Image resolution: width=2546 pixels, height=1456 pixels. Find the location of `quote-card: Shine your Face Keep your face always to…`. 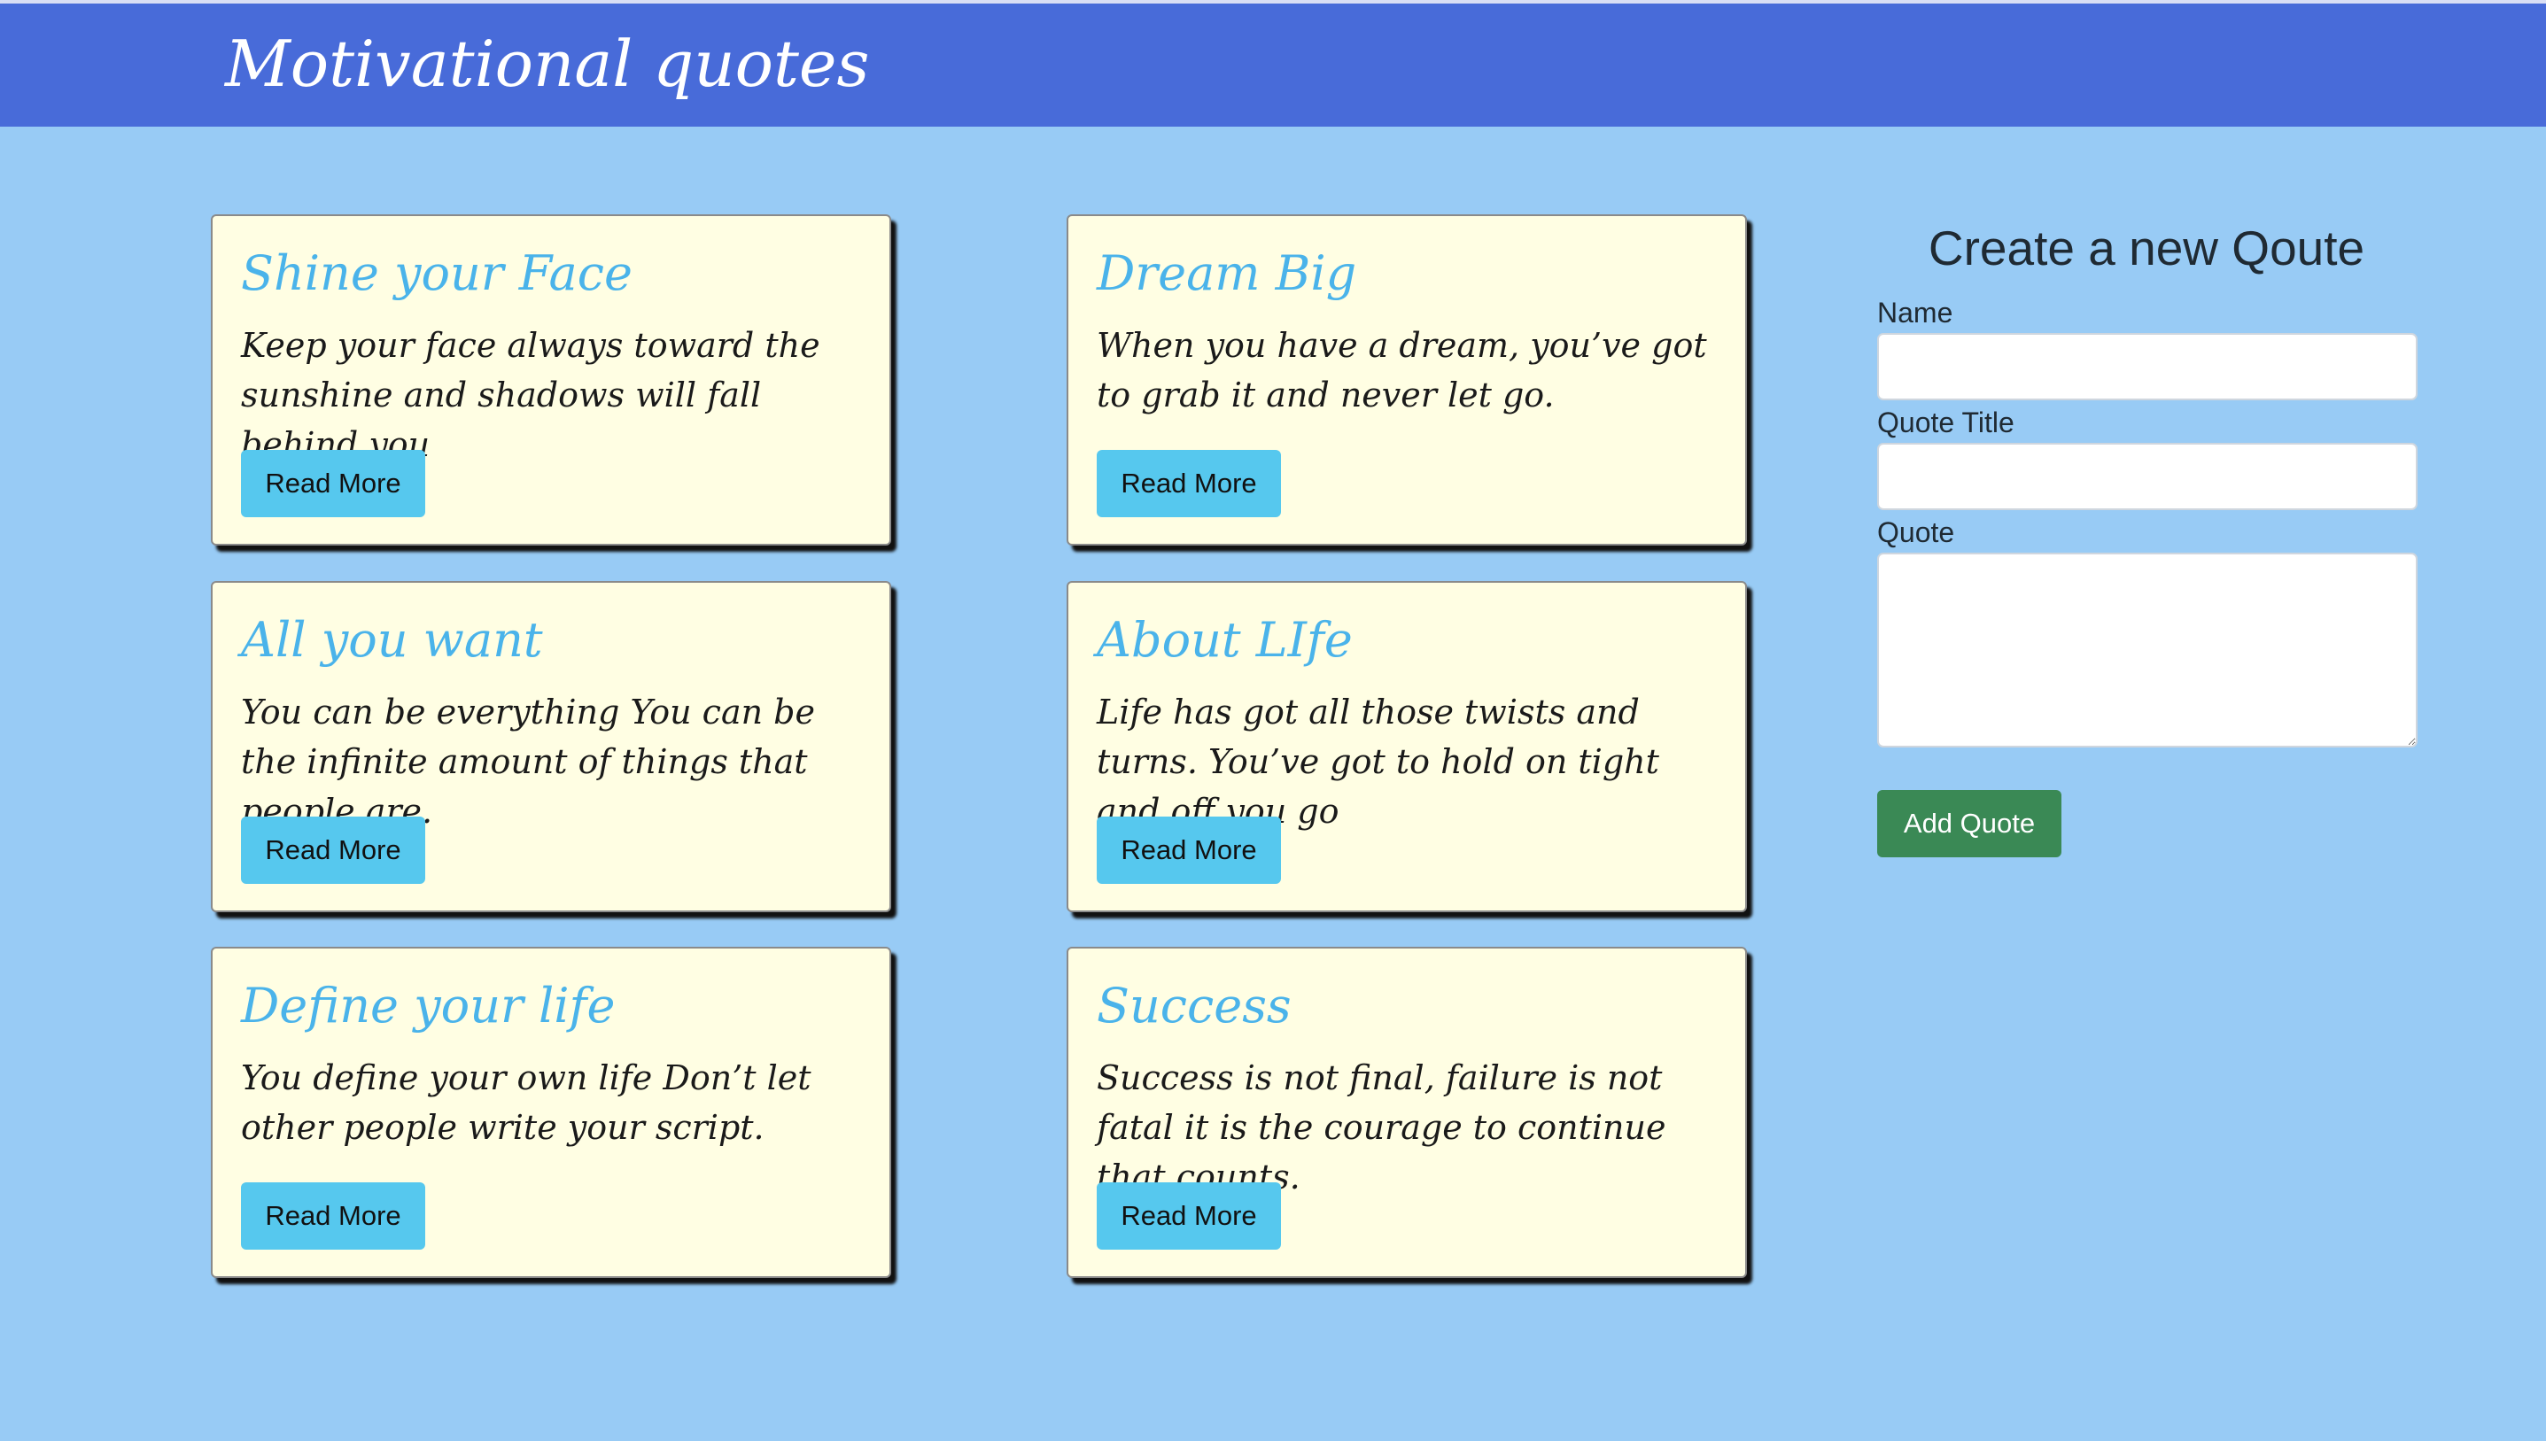

quote-card: Shine your Face Keep your face always to… is located at coordinates (551, 380).